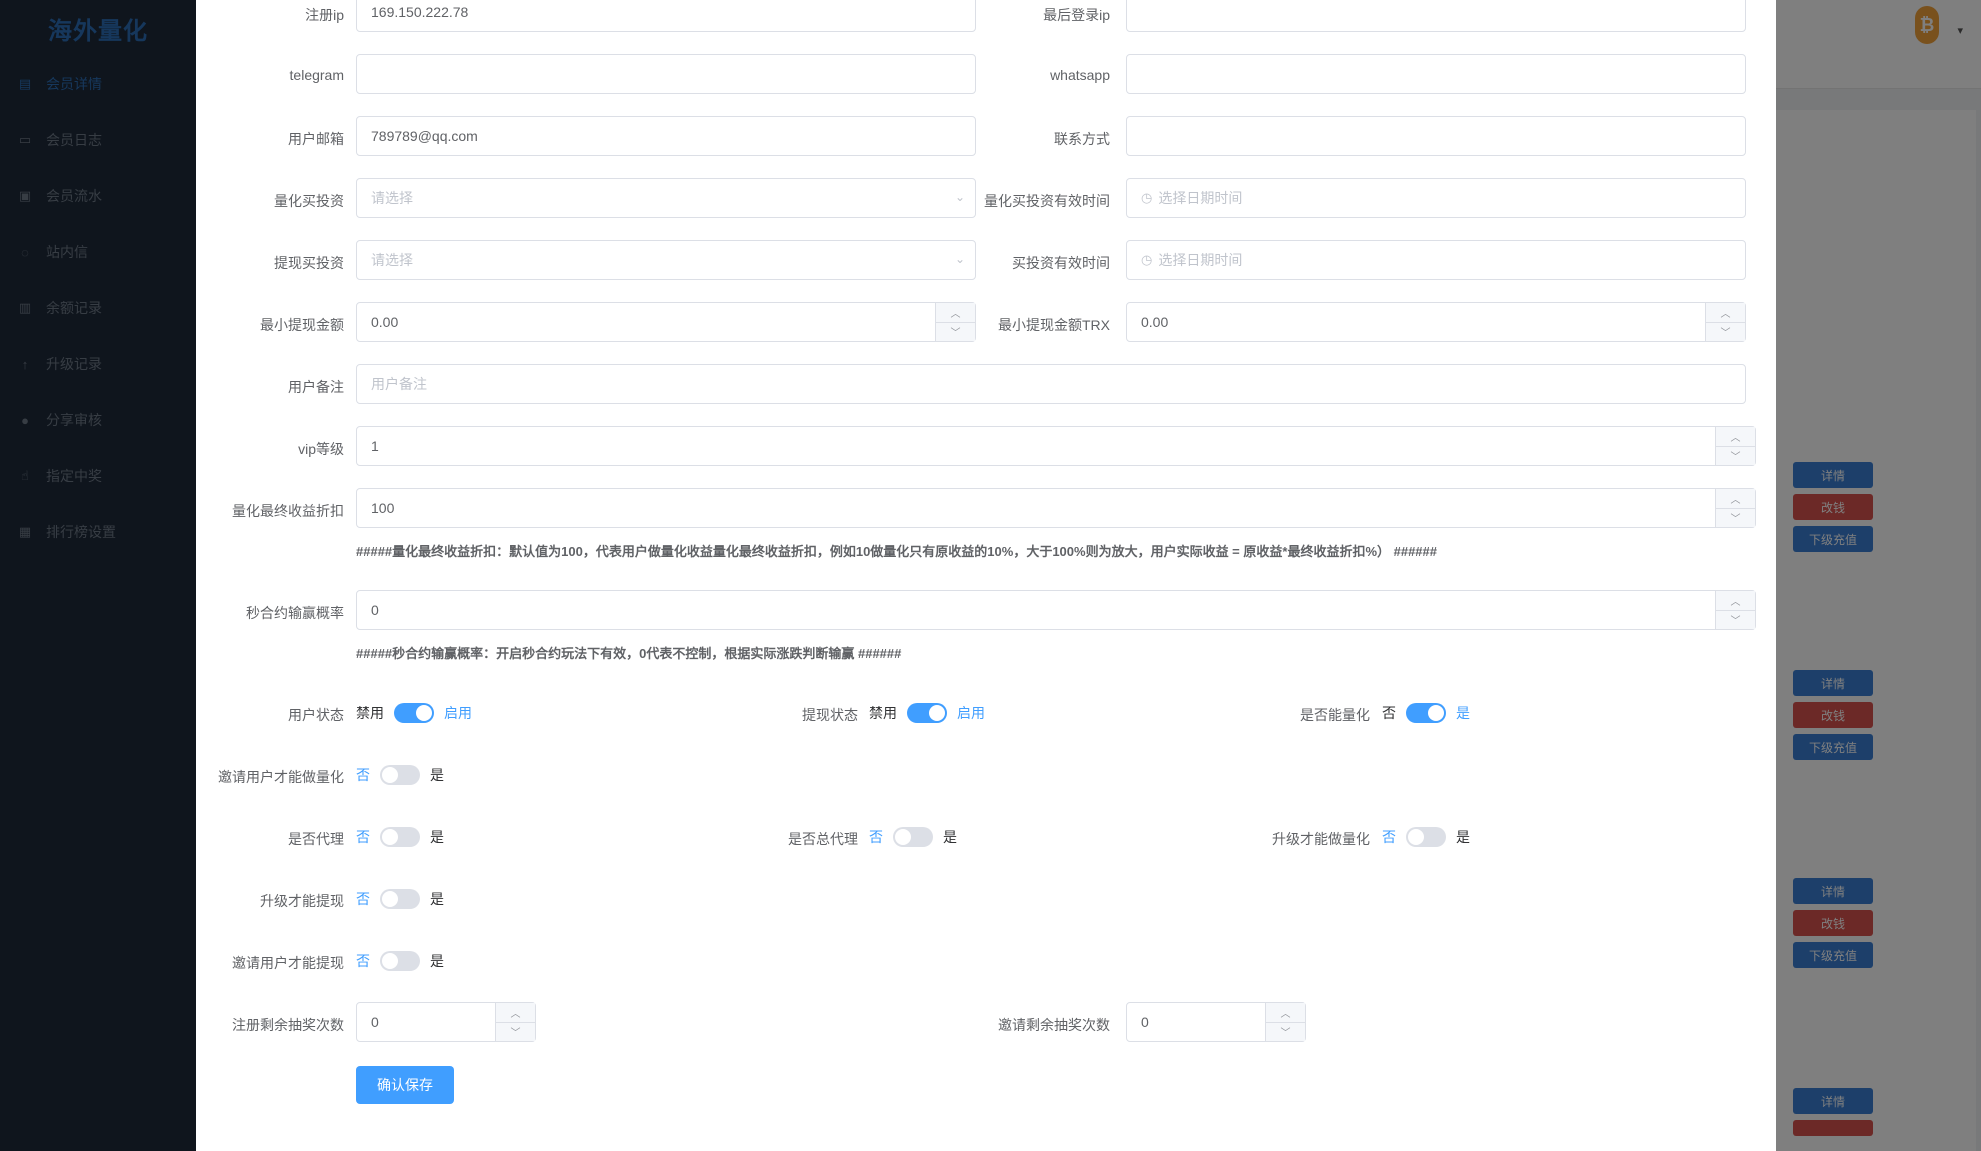 The height and width of the screenshot is (1151, 1981). I want to click on quant-invest-time-label: 量化买投资有效时间, so click(1047, 201).